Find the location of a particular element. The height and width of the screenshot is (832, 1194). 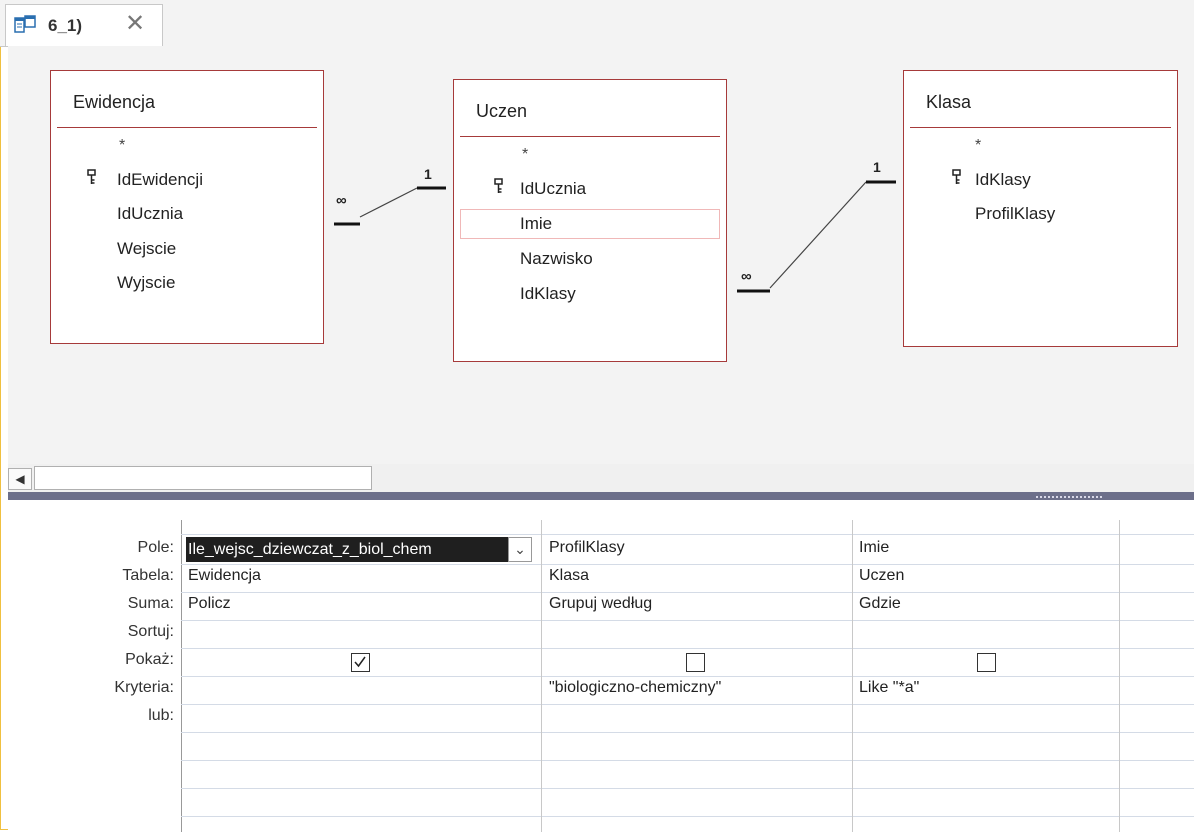

scroll-thumb is located at coordinates (203, 478).